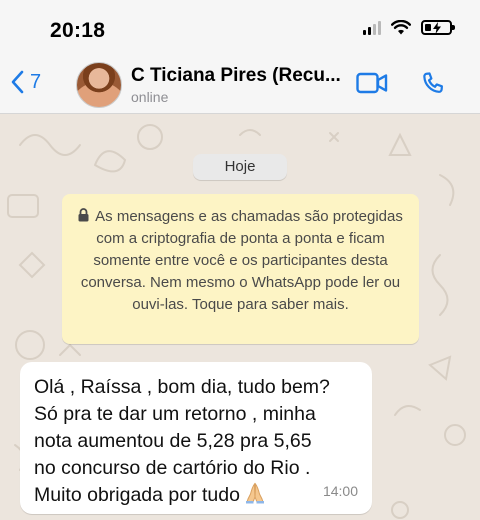 The image size is (480, 520). Describe the element at coordinates (372, 27) in the screenshot. I see `cellular-signal-icon` at that location.